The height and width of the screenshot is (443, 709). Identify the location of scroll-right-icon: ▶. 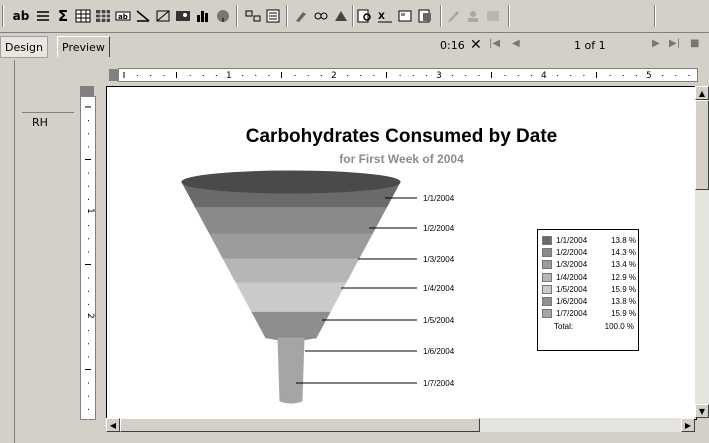
(688, 425).